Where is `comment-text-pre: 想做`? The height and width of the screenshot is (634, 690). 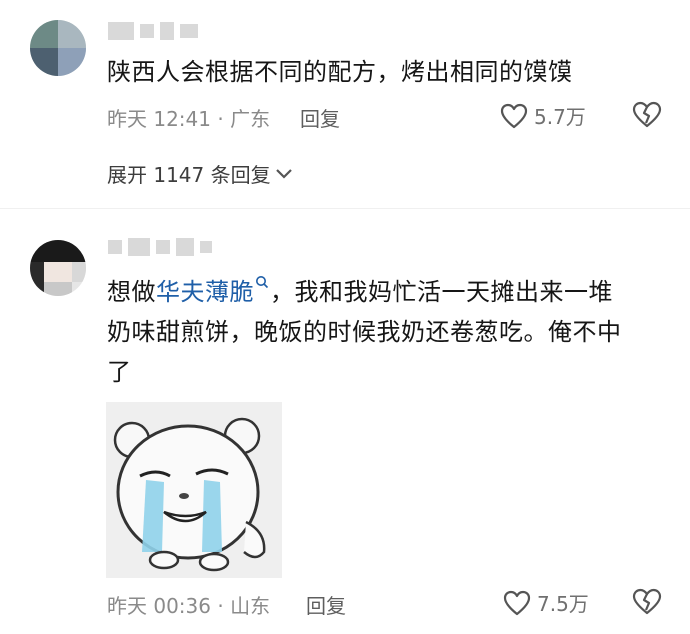
comment-text-pre: 想做 is located at coordinates (131, 292).